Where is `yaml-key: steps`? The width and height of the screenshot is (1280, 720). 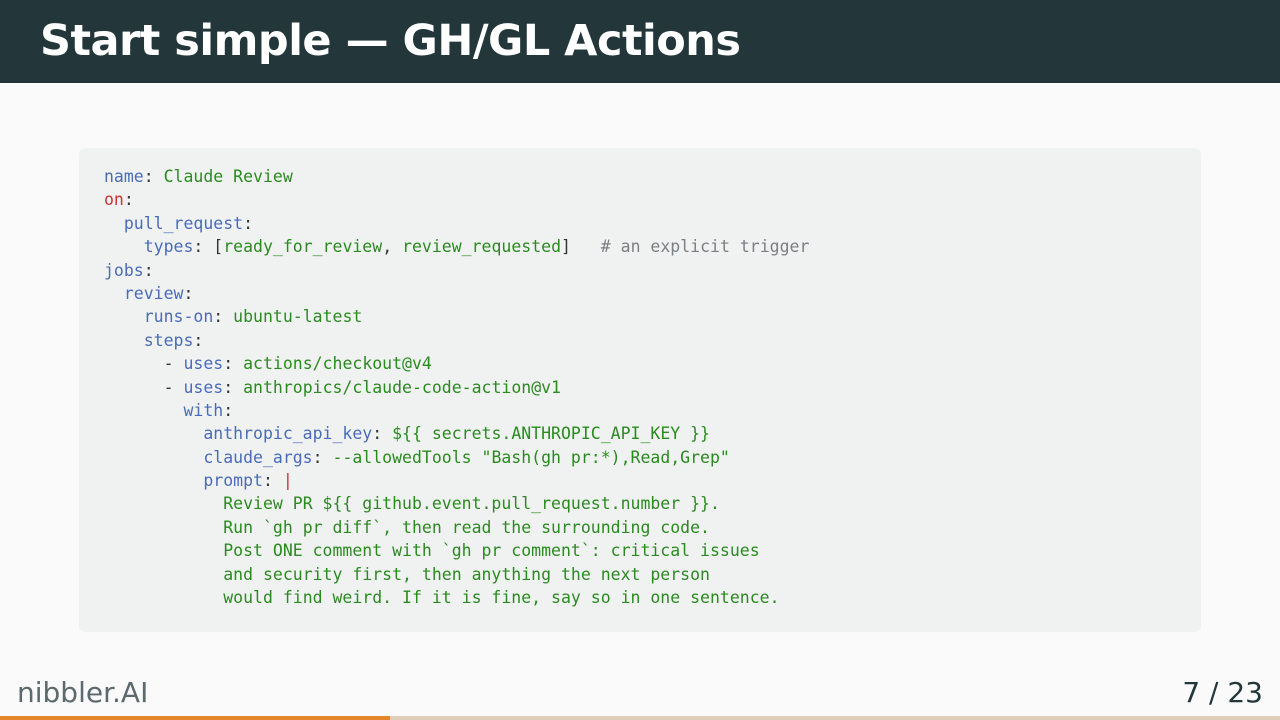
yaml-key: steps is located at coordinates (168, 340).